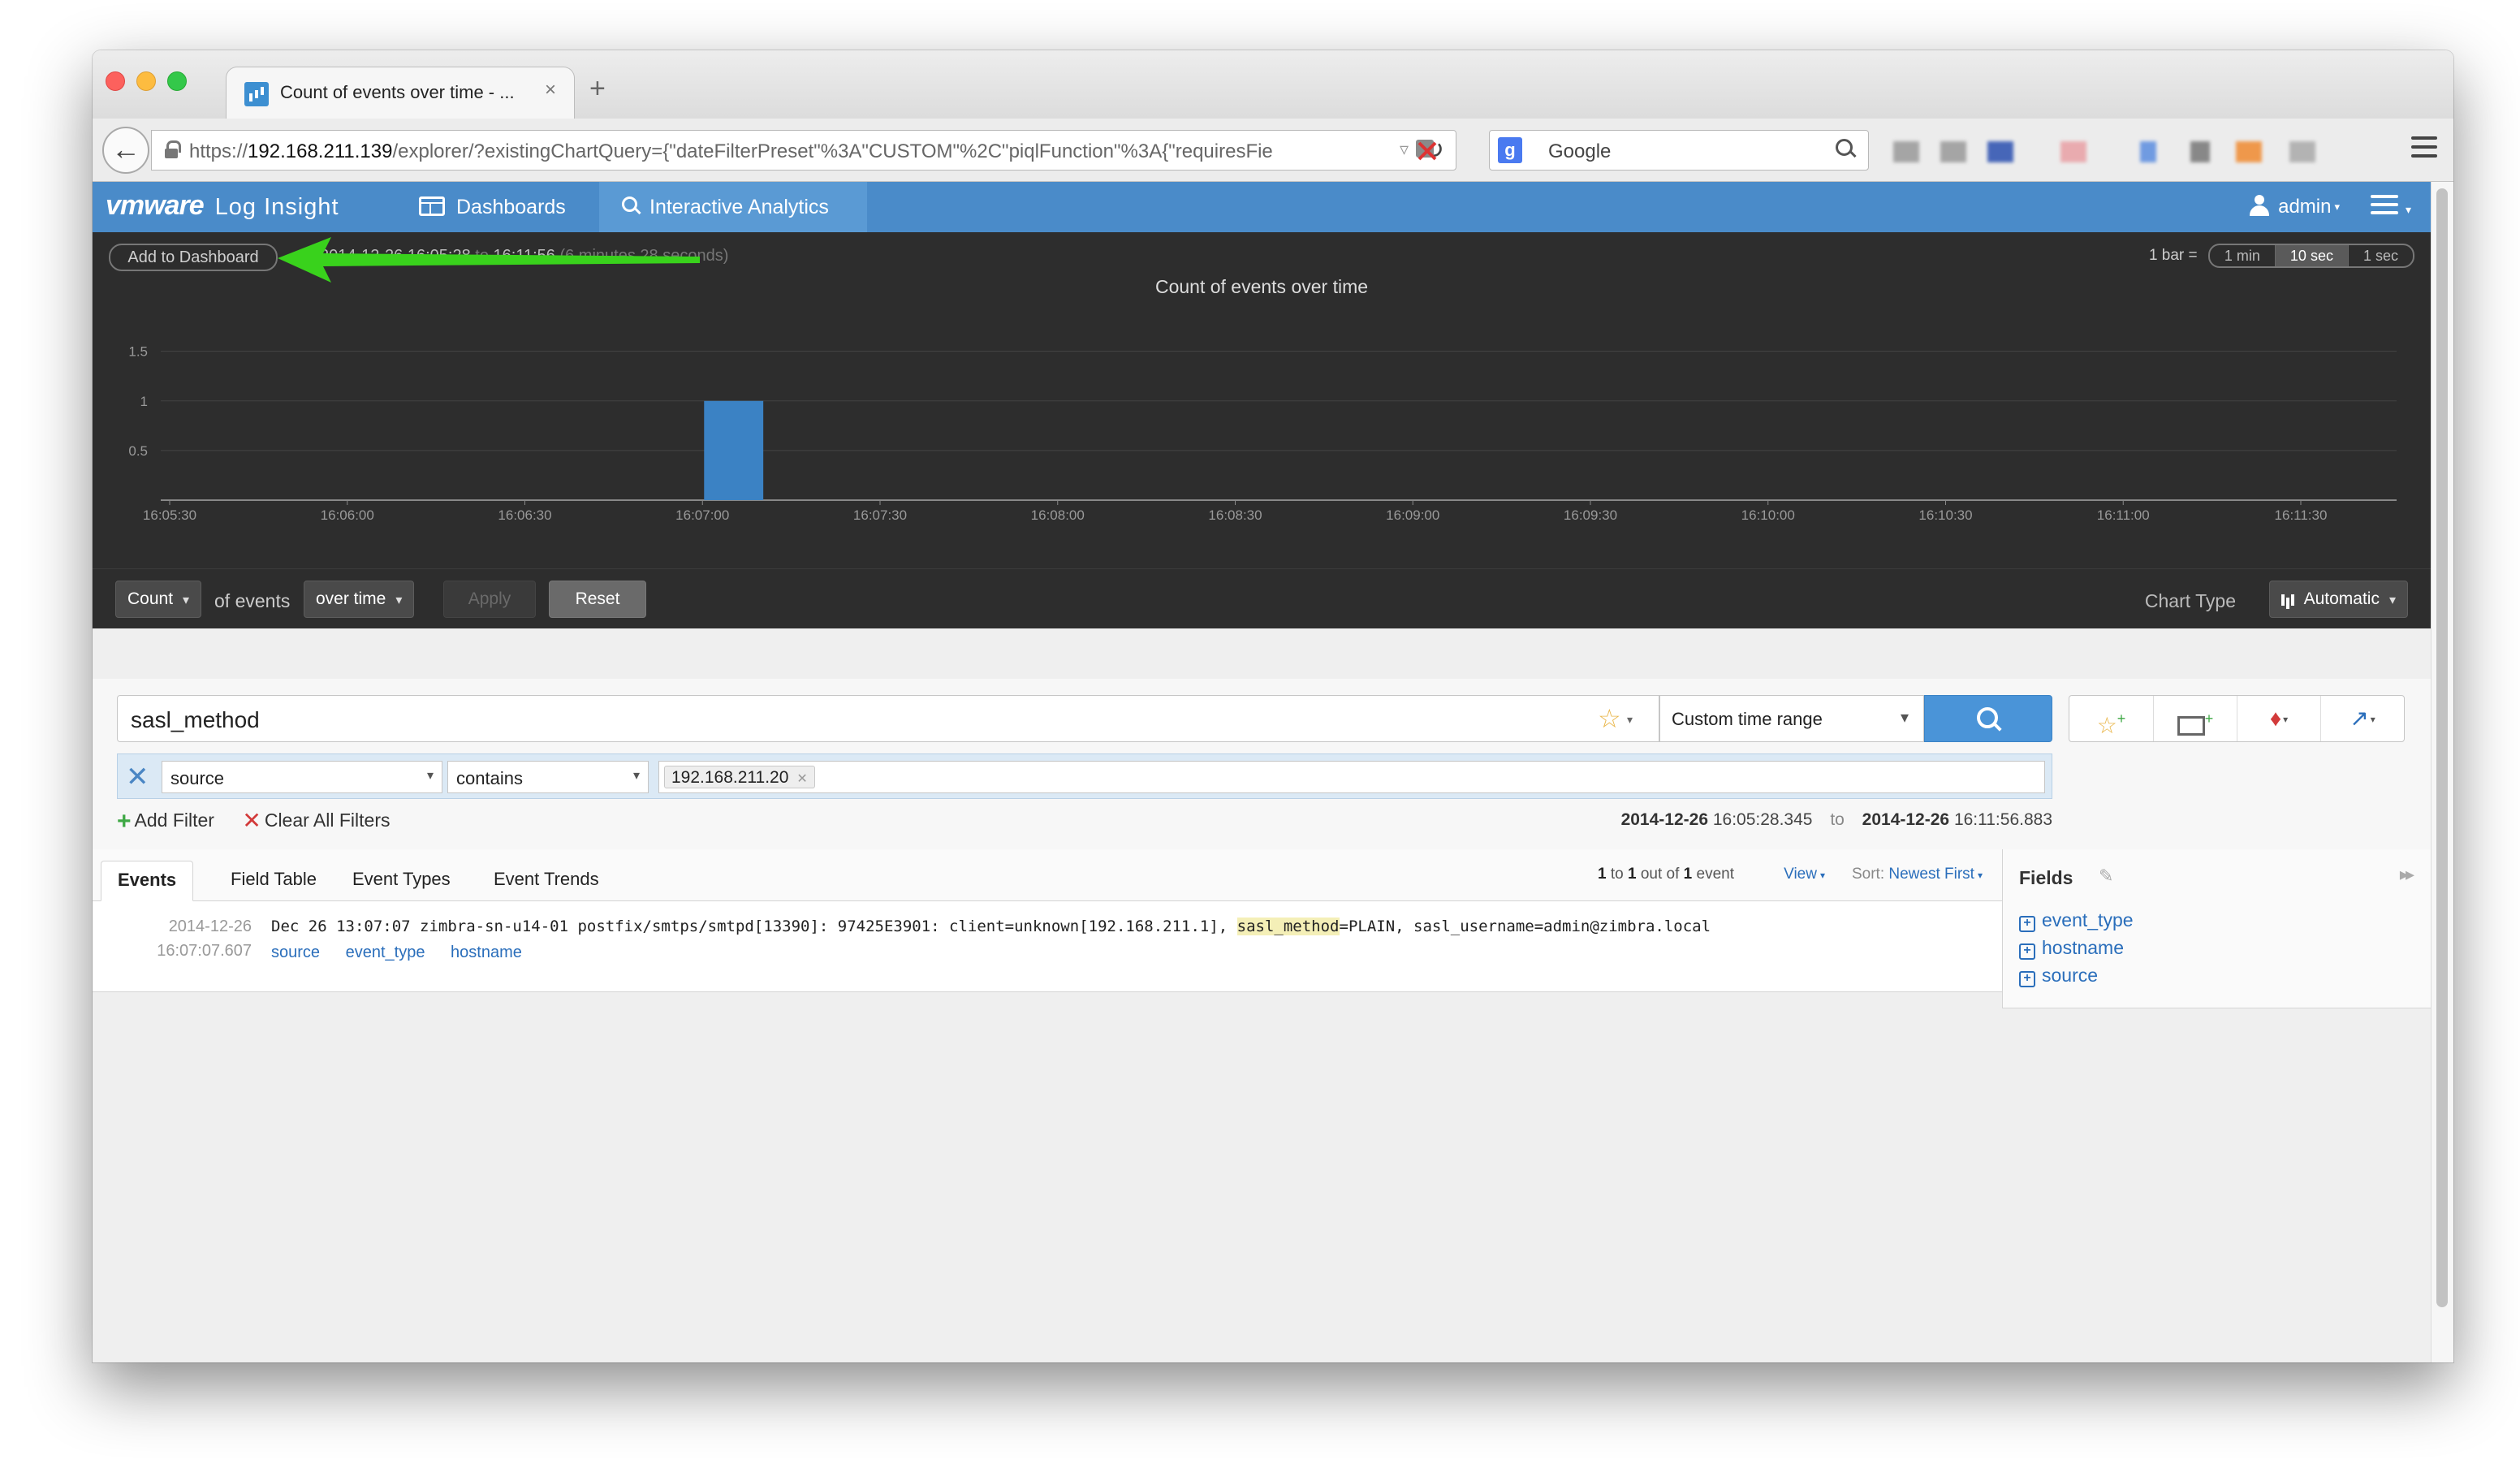 This screenshot has height=1481, width=2520. I want to click on export-button: ↗ ▾, so click(2362, 718).